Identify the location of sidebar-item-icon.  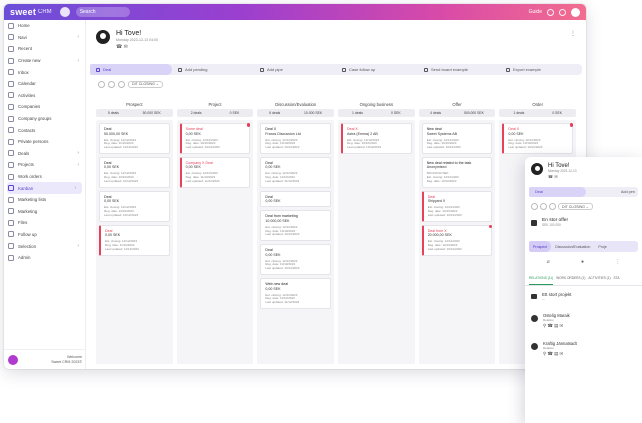
(11, 222).